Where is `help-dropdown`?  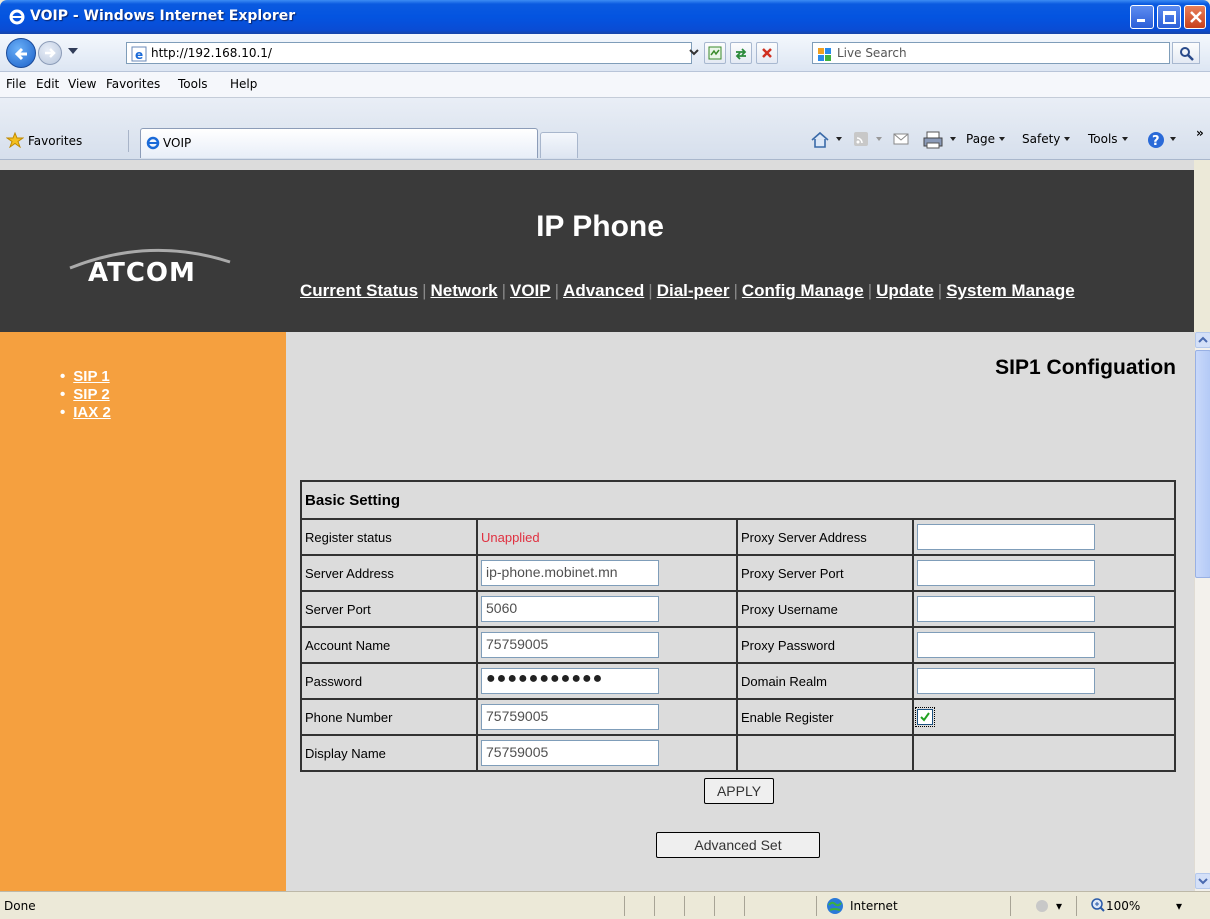
help-dropdown is located at coordinates (1171, 139).